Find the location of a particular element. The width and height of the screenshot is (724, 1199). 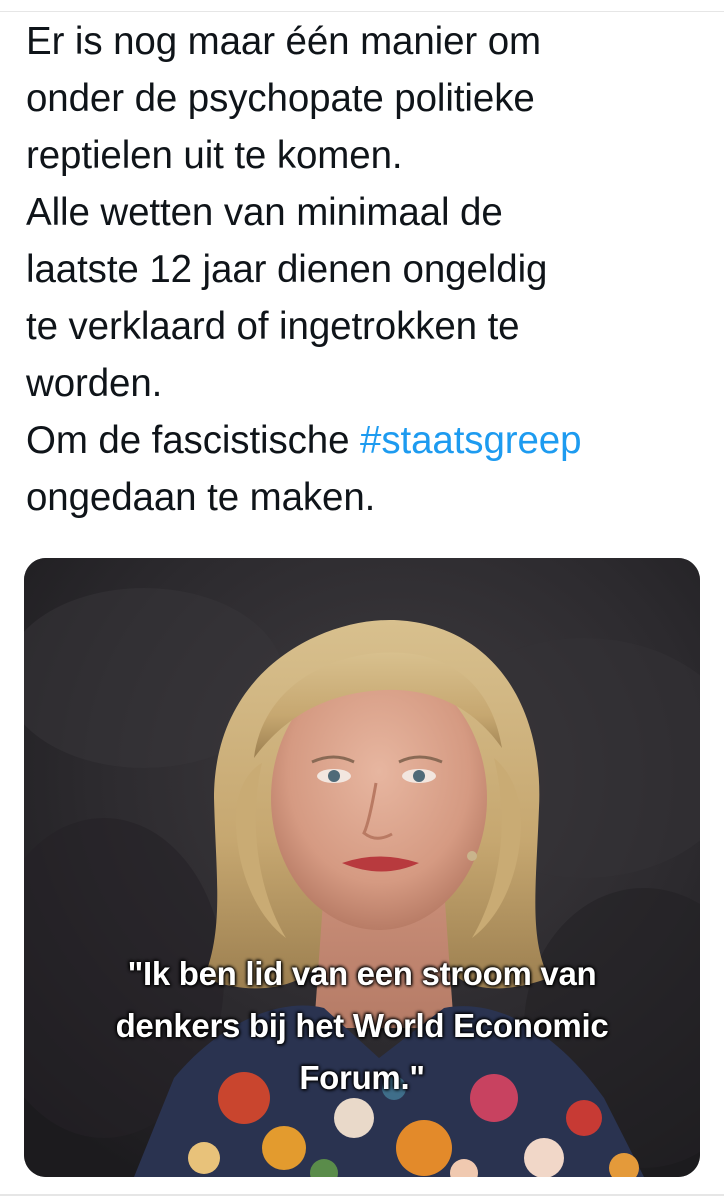

tweet-line: te verklaard of ingetrokken te is located at coordinates (273, 326).